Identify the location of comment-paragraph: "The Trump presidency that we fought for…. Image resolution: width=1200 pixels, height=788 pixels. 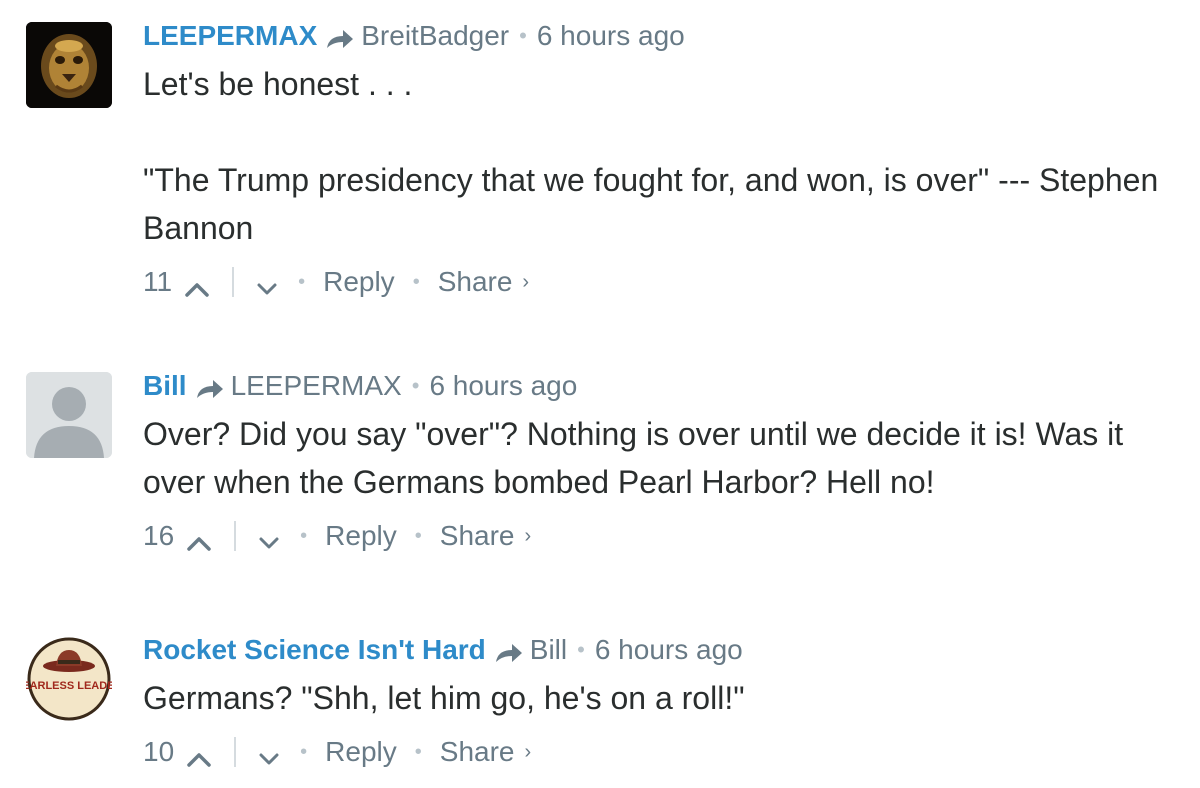
(651, 204).